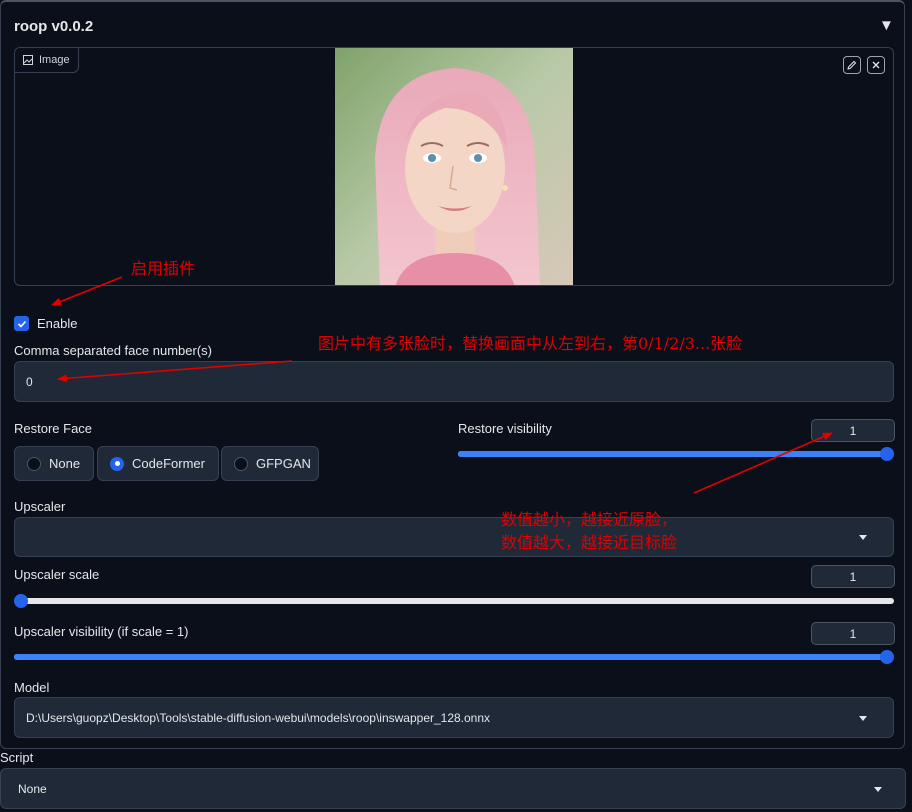 This screenshot has width=912, height=812. Describe the element at coordinates (34, 463) in the screenshot. I see `radio-none-dot` at that location.